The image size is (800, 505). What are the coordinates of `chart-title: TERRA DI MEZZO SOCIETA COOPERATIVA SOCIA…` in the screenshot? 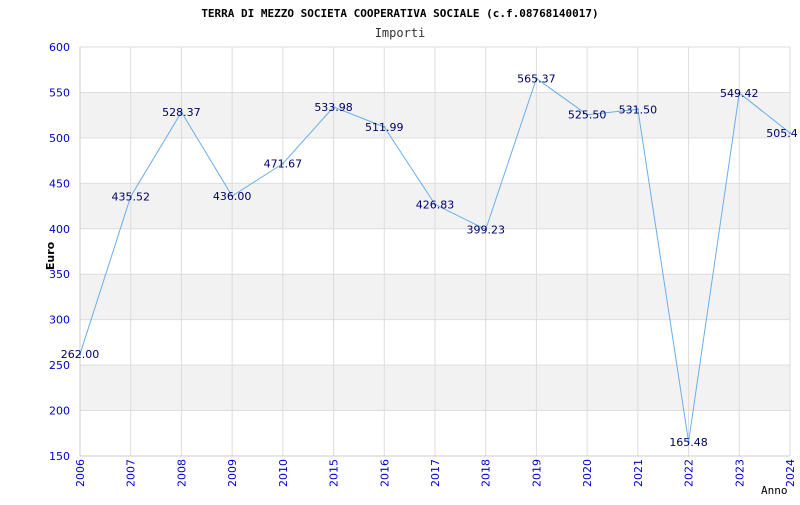 It's located at (399, 13).